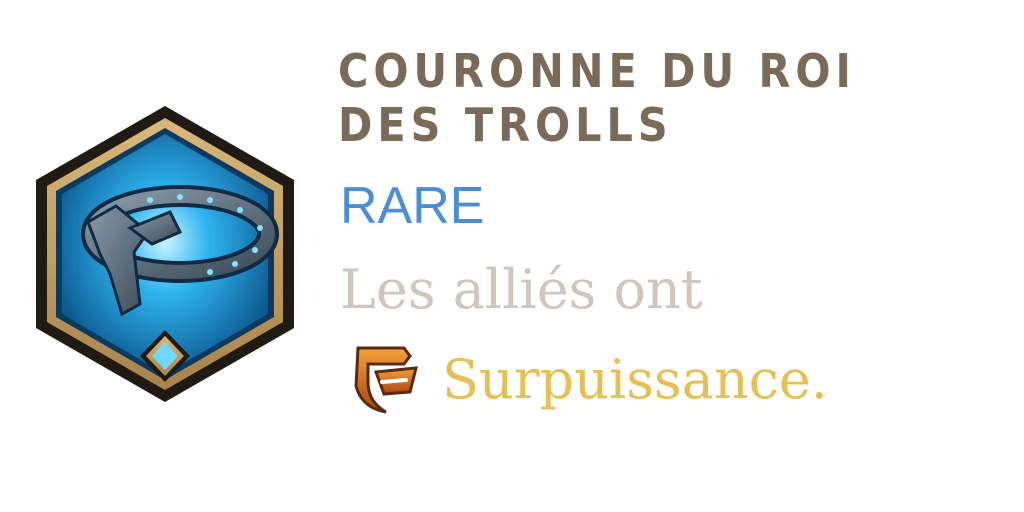 This screenshot has height=512, width=1024. What do you see at coordinates (521, 289) in the screenshot?
I see `item-description: Les alliés ont` at bounding box center [521, 289].